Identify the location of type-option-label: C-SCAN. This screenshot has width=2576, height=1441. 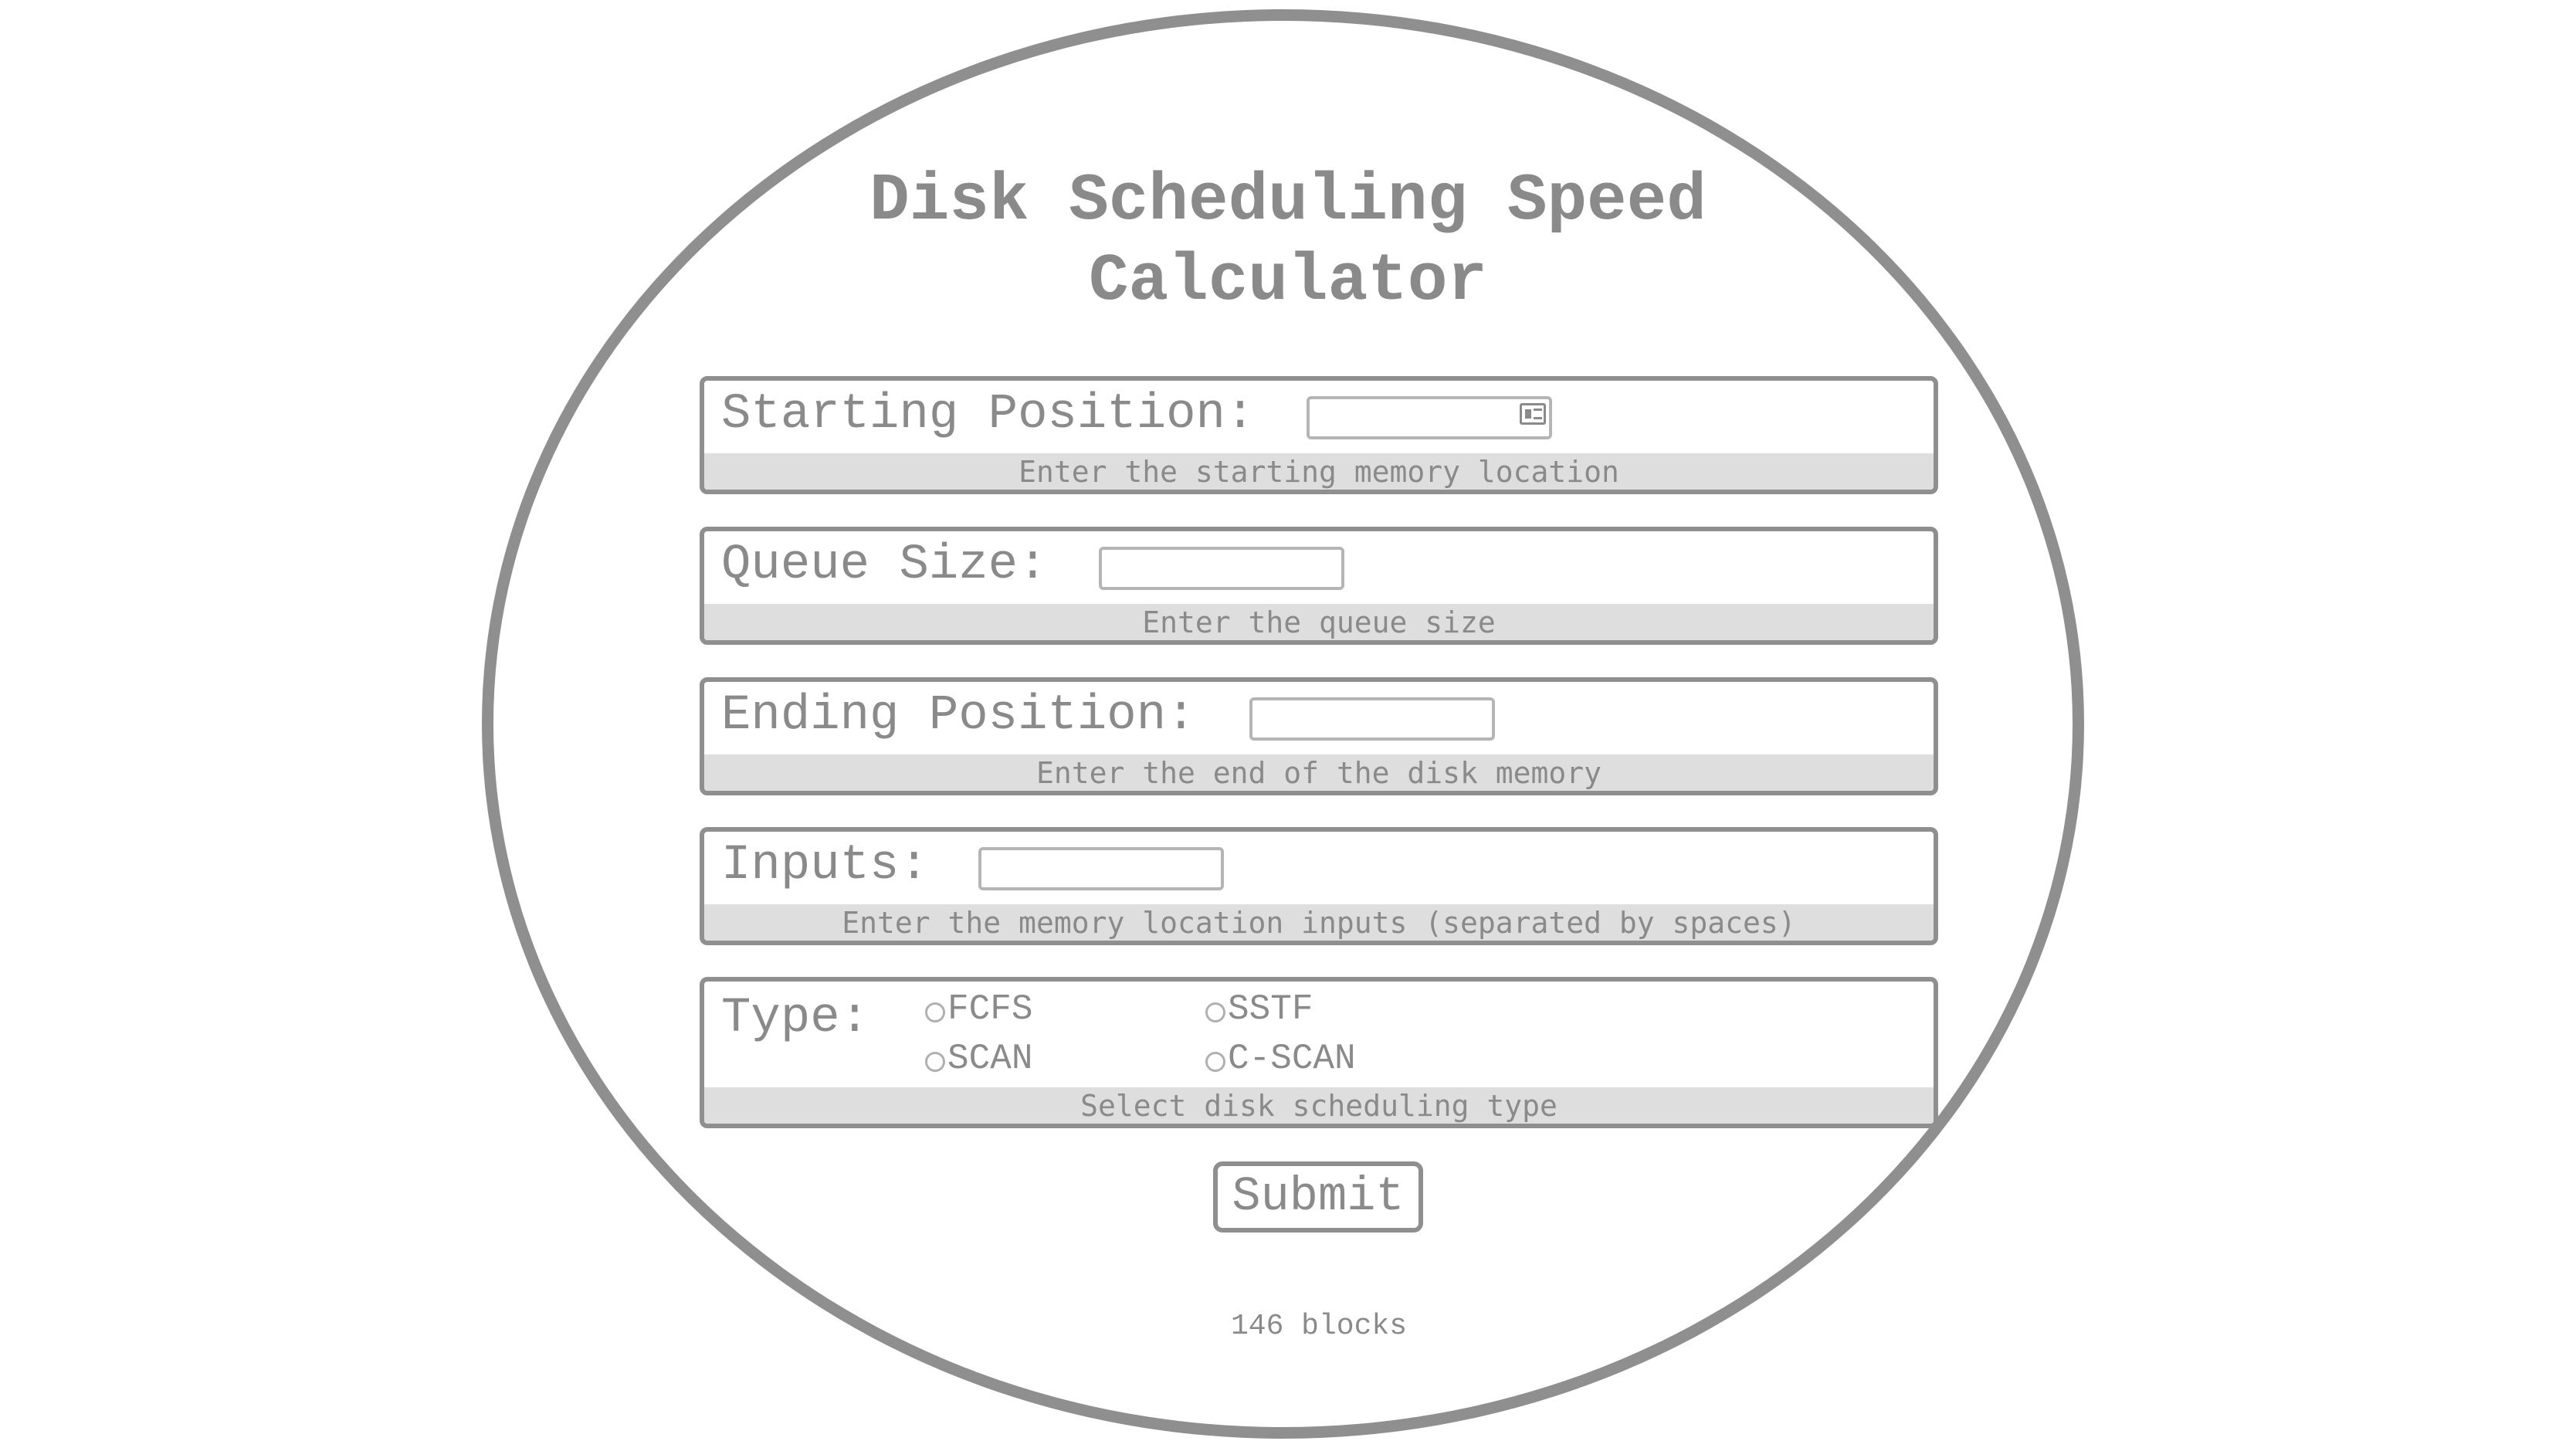
(1292, 1059).